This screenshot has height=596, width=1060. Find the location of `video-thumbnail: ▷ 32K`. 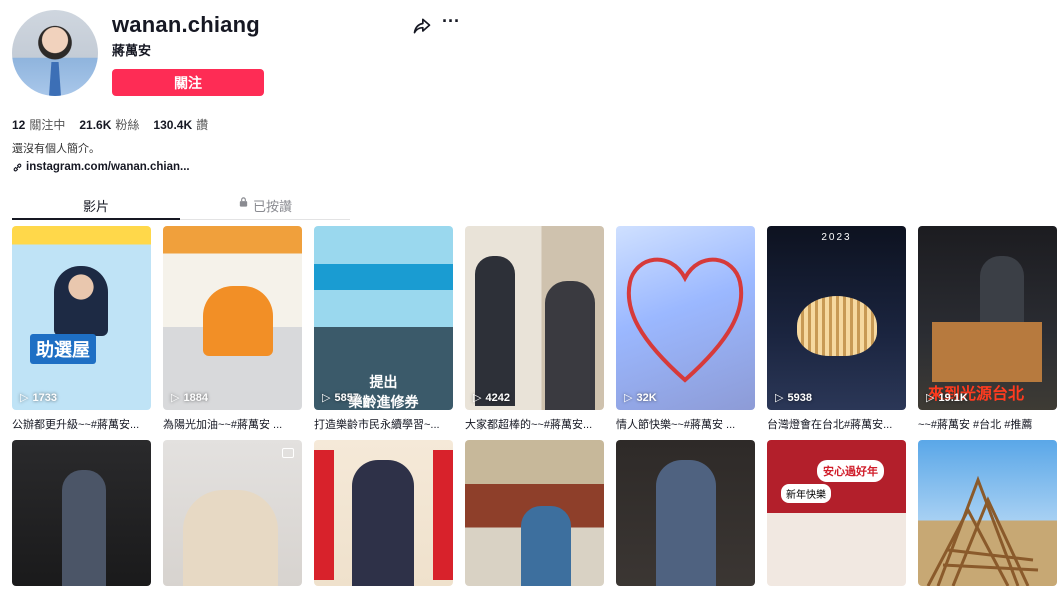

video-thumbnail: ▷ 32K is located at coordinates (685, 318).